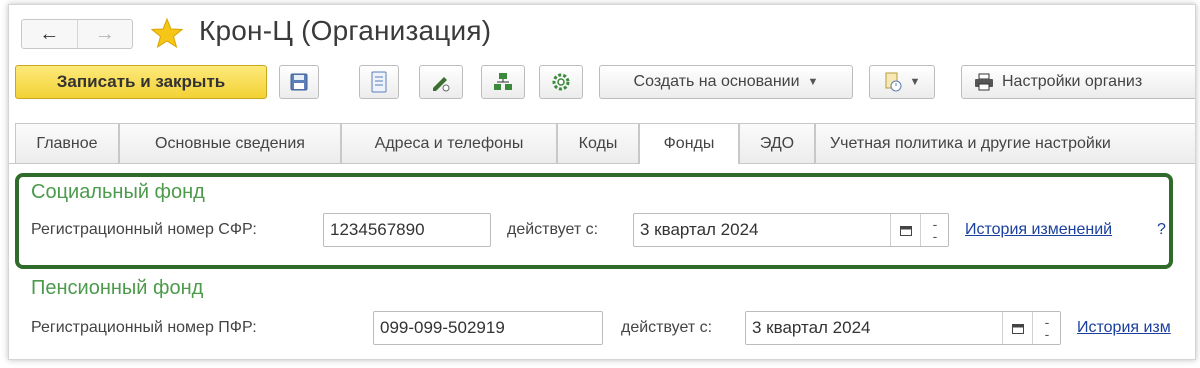 This screenshot has width=1200, height=368. I want to click on edit-signature-button, so click(441, 82).